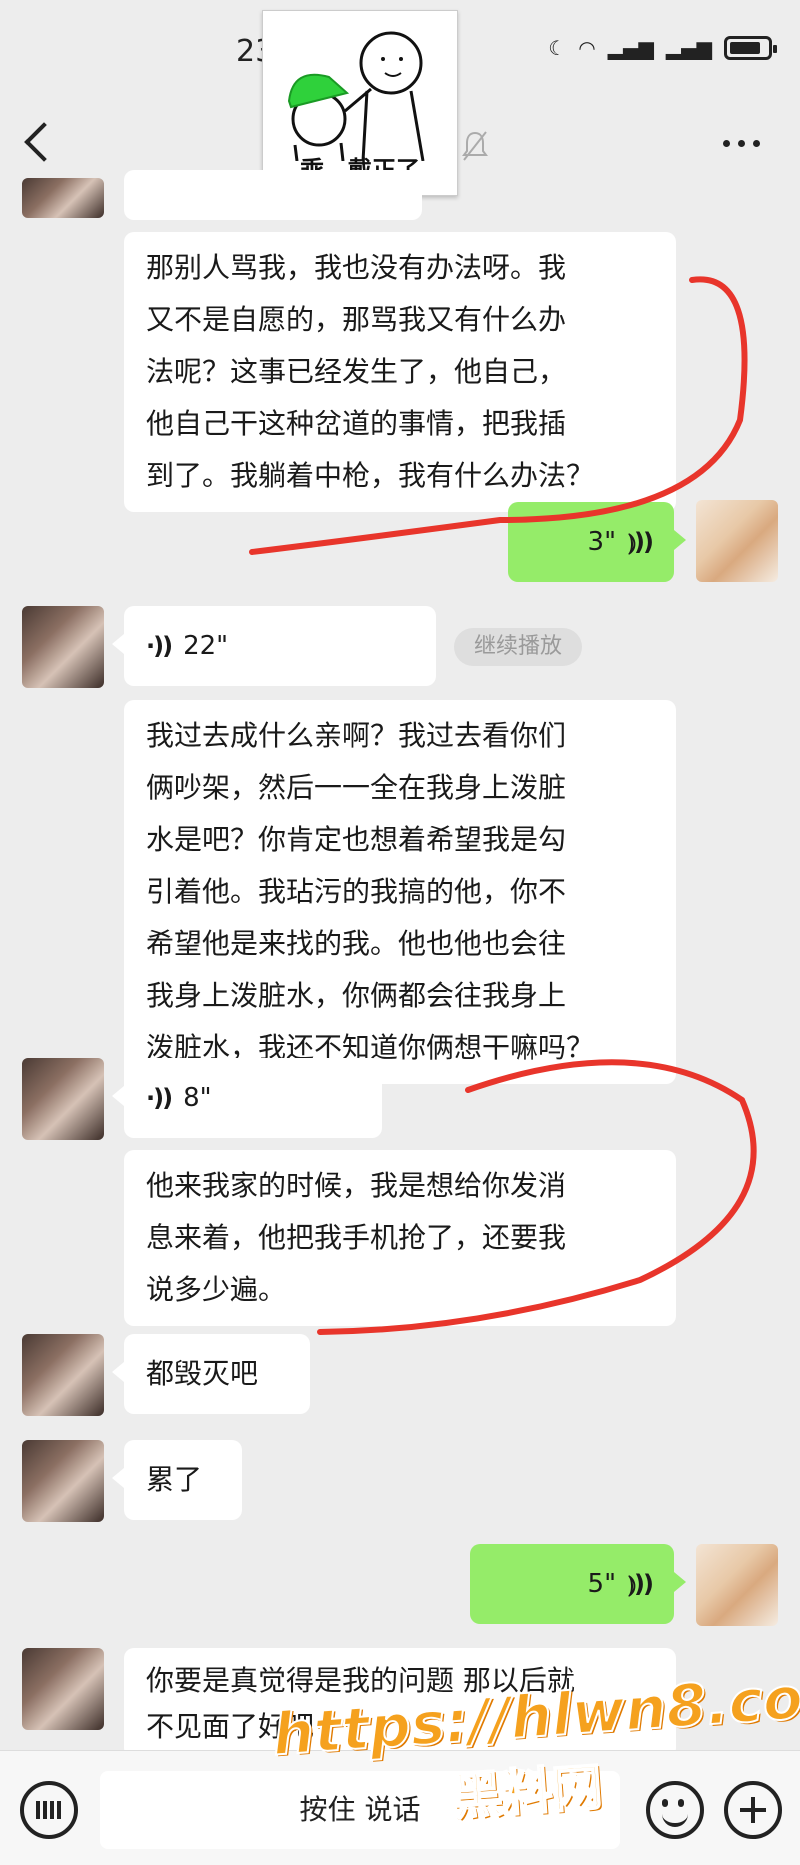 The height and width of the screenshot is (1865, 800). Describe the element at coordinates (356, 96) in the screenshot. I see `sticker-drawing-icon` at that location.